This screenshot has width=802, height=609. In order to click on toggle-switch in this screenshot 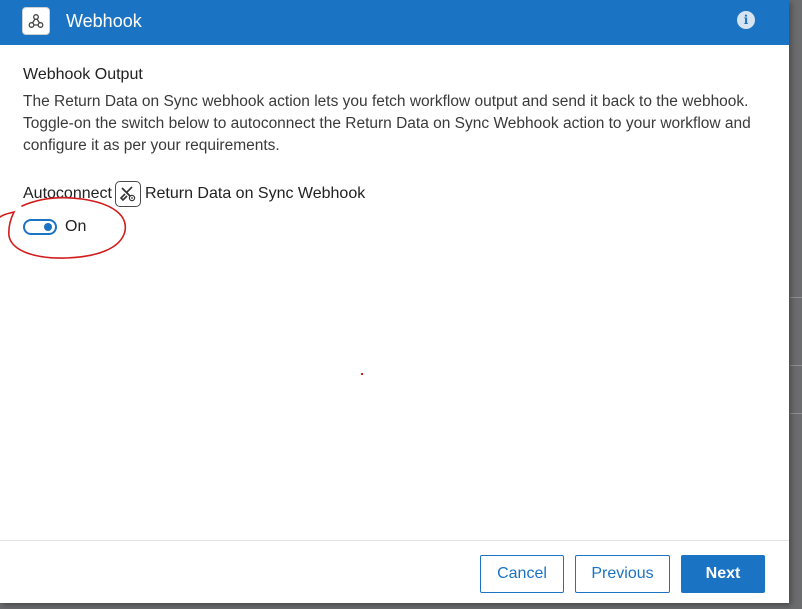, I will do `click(40, 227)`.